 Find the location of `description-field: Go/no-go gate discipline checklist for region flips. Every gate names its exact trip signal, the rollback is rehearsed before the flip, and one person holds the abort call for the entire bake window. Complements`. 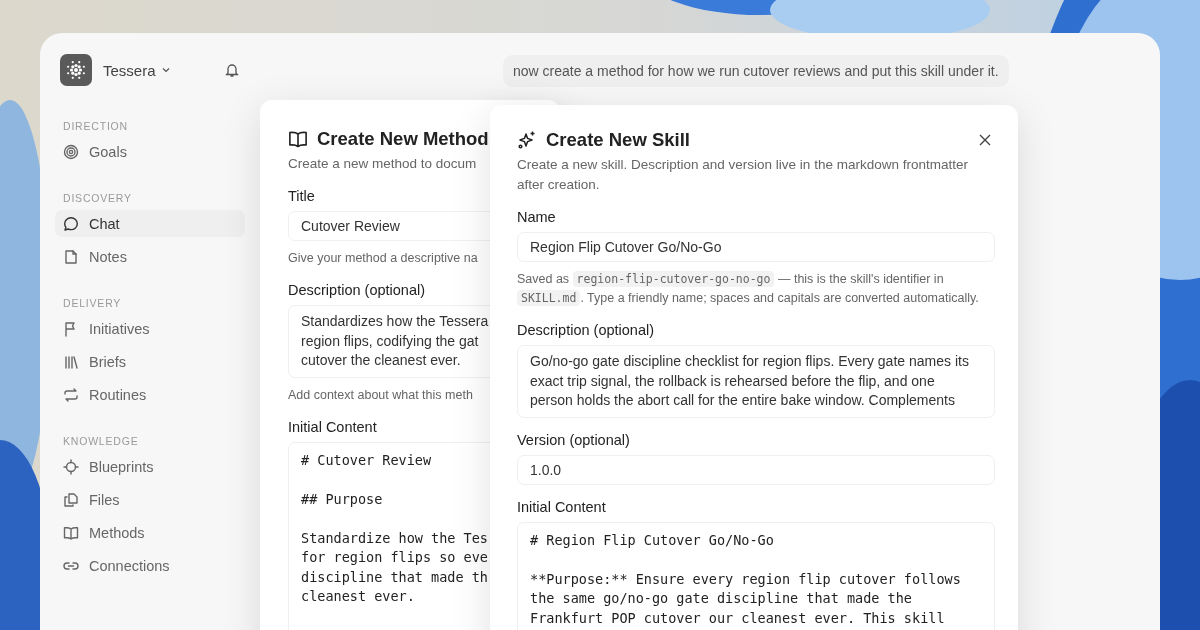

description-field: Go/no-go gate discipline checklist for region flips. Every gate names its exact trip signal, the rollback is rehearsed before the flip, and one person holds the abort call for the entire bake window. Complements is located at coordinates (756, 381).